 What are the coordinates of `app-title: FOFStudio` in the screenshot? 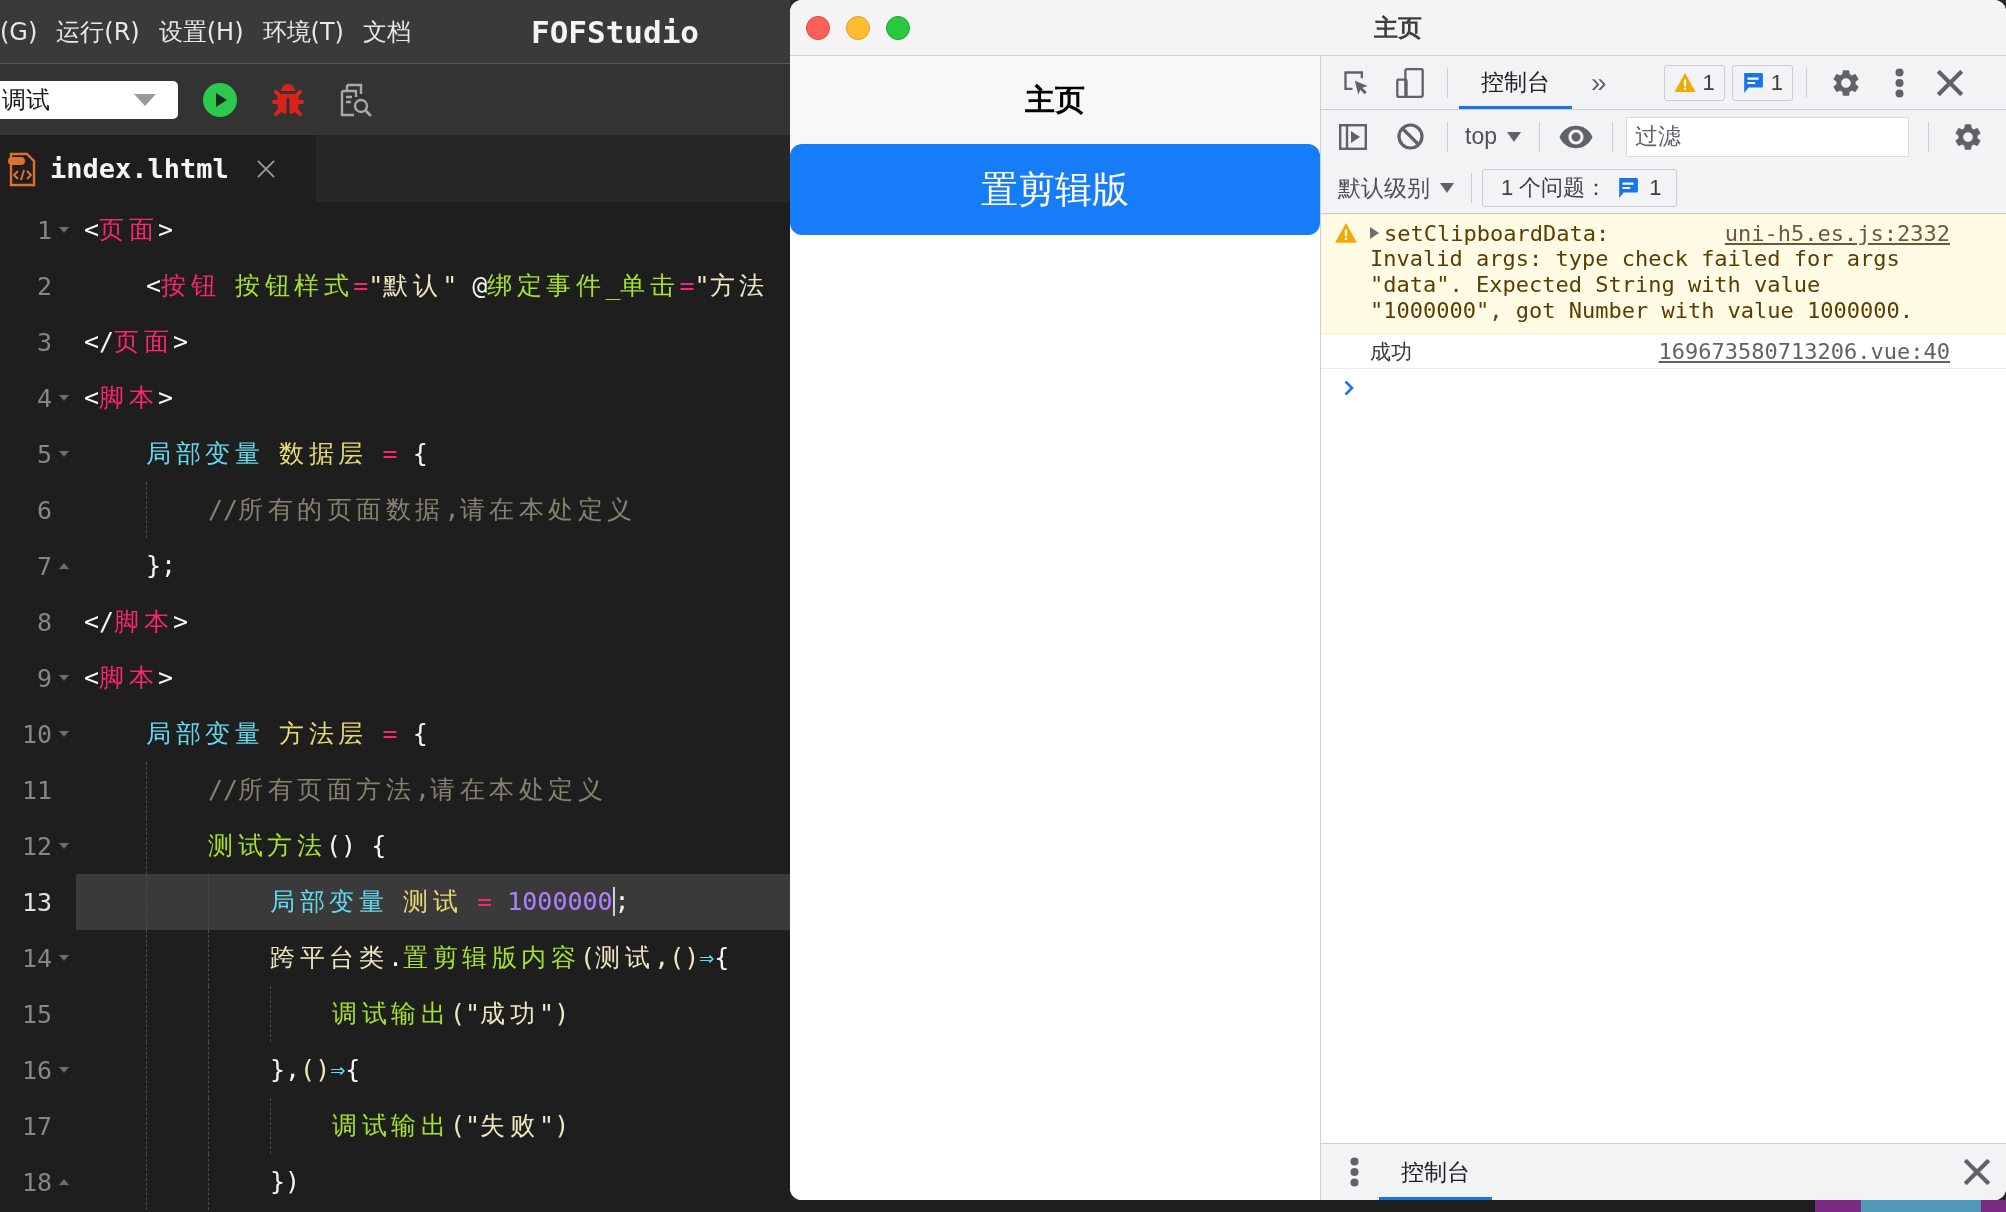 It's located at (615, 31).